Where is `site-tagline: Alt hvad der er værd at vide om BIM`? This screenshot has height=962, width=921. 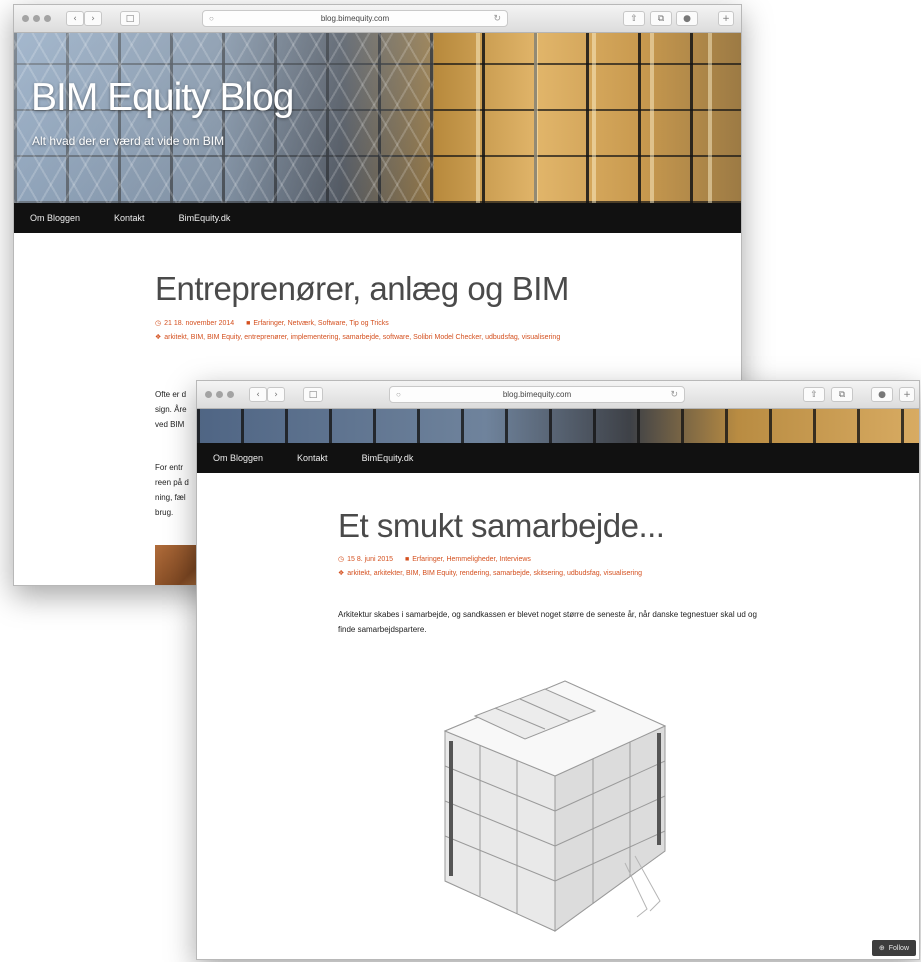
site-tagline: Alt hvad der er værd at vide om BIM is located at coordinates (128, 141).